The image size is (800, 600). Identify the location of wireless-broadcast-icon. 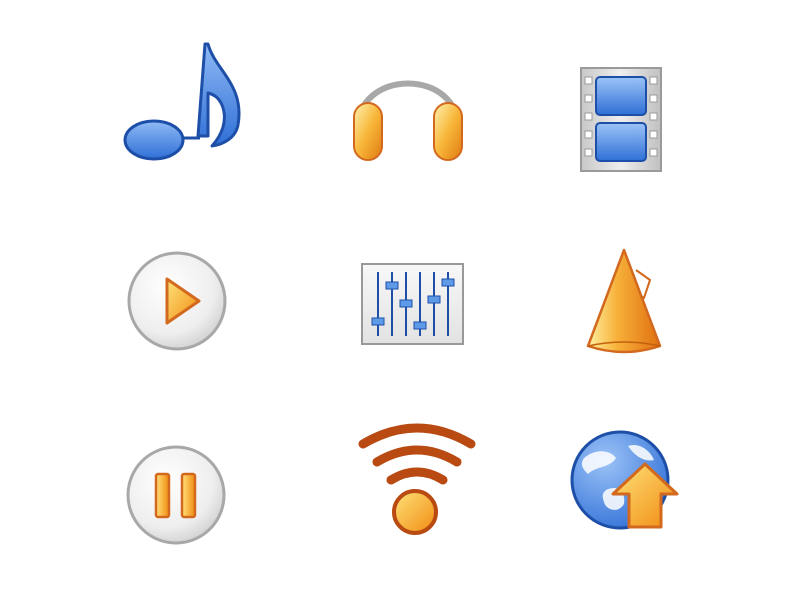
(417, 479).